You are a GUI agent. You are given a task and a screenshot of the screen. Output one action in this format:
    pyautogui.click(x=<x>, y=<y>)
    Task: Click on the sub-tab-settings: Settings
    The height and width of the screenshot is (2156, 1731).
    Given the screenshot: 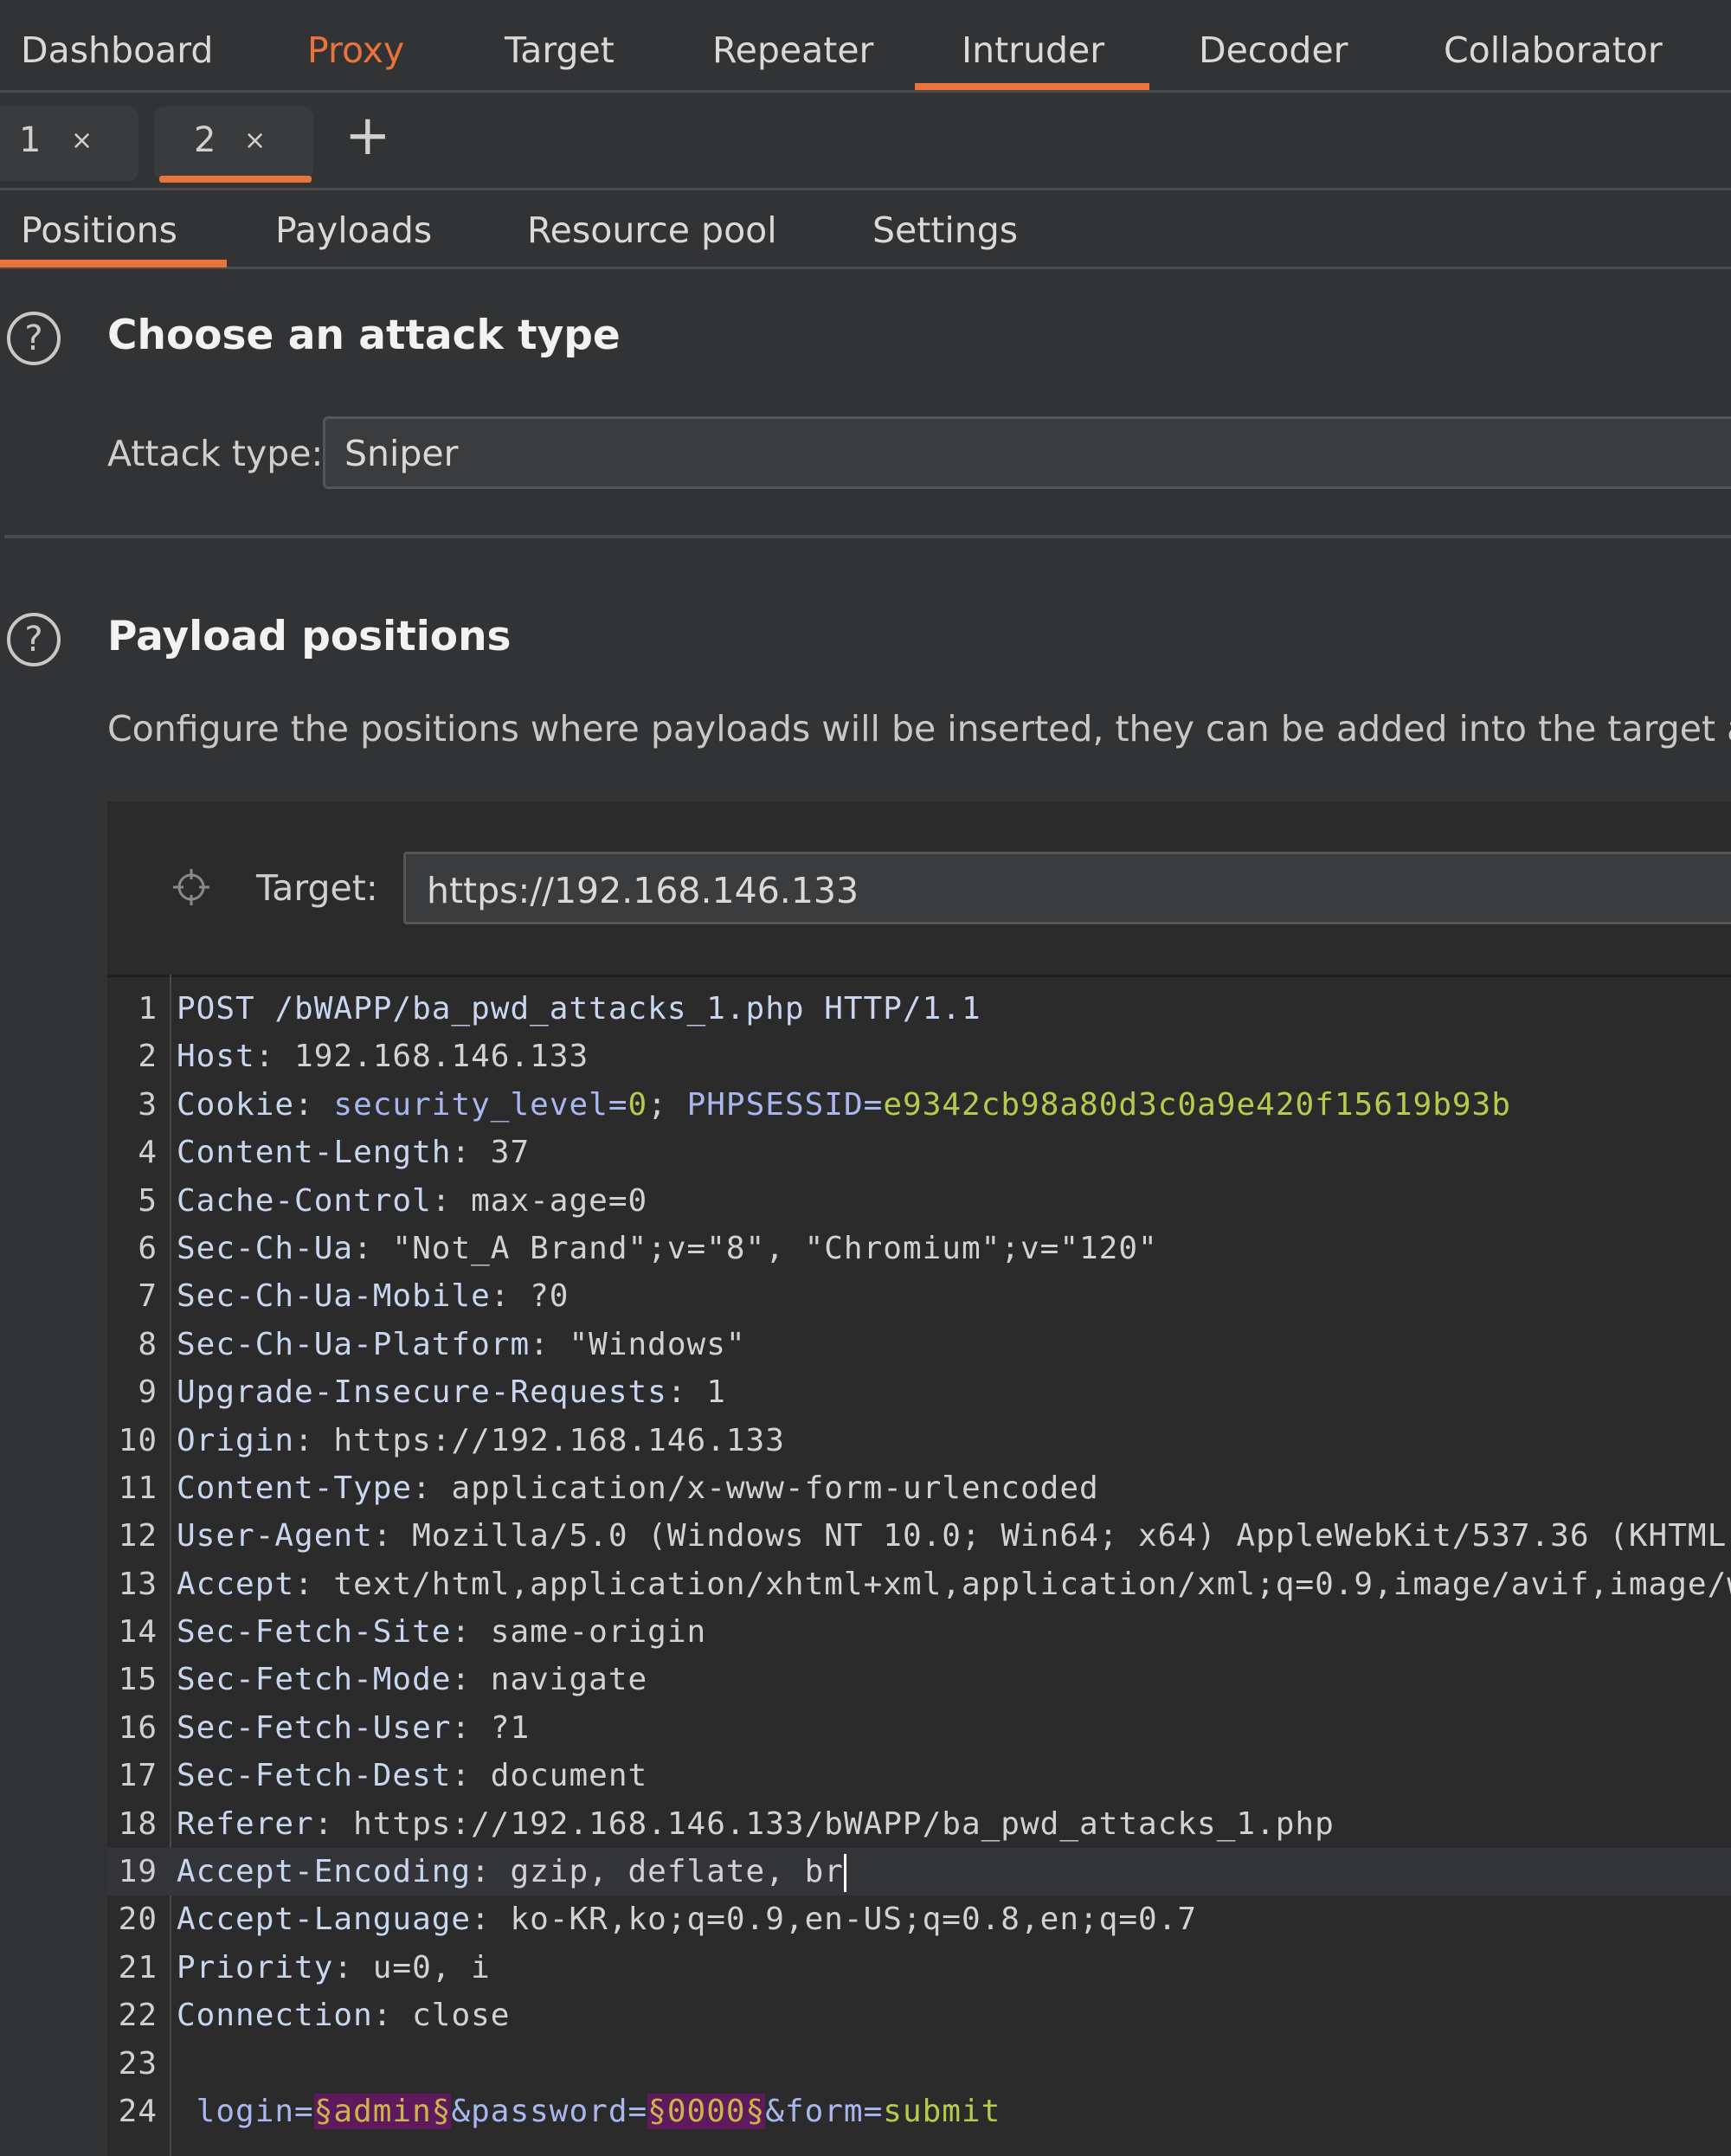 What is the action you would take?
    pyautogui.click(x=945, y=230)
    